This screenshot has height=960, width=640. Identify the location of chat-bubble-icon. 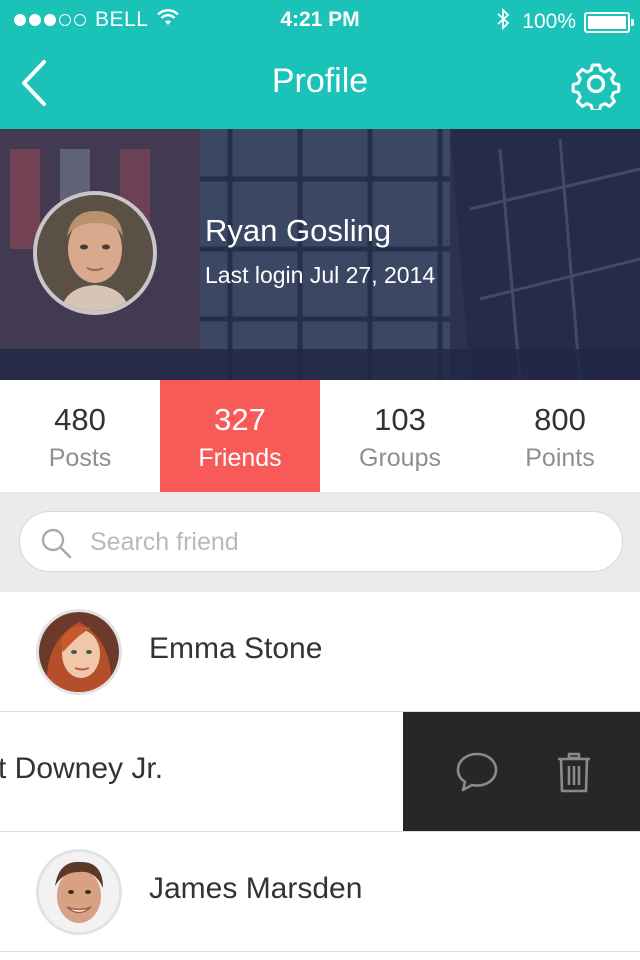
(477, 772).